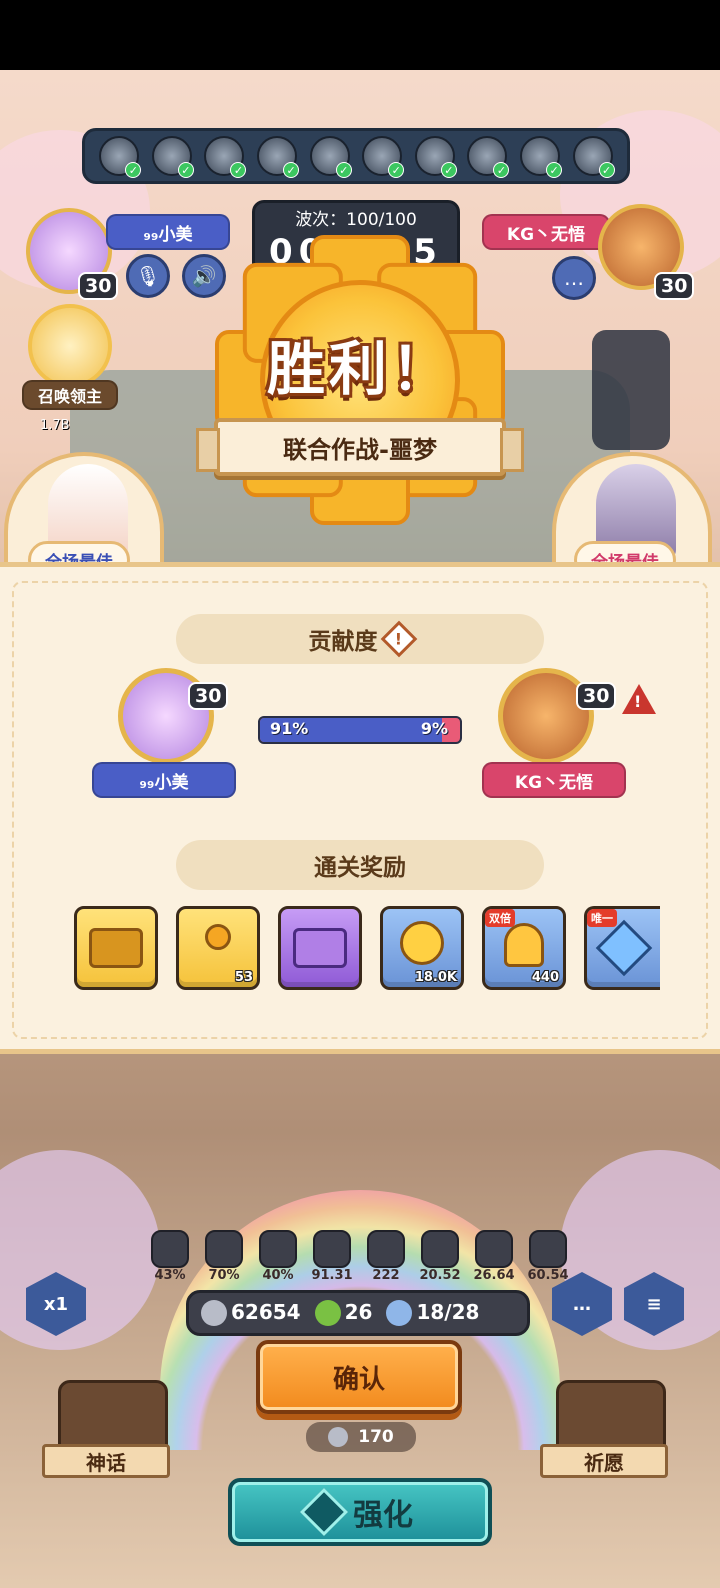  What do you see at coordinates (168, 232) in the screenshot?
I see `player-left-name: ₉₉小美` at bounding box center [168, 232].